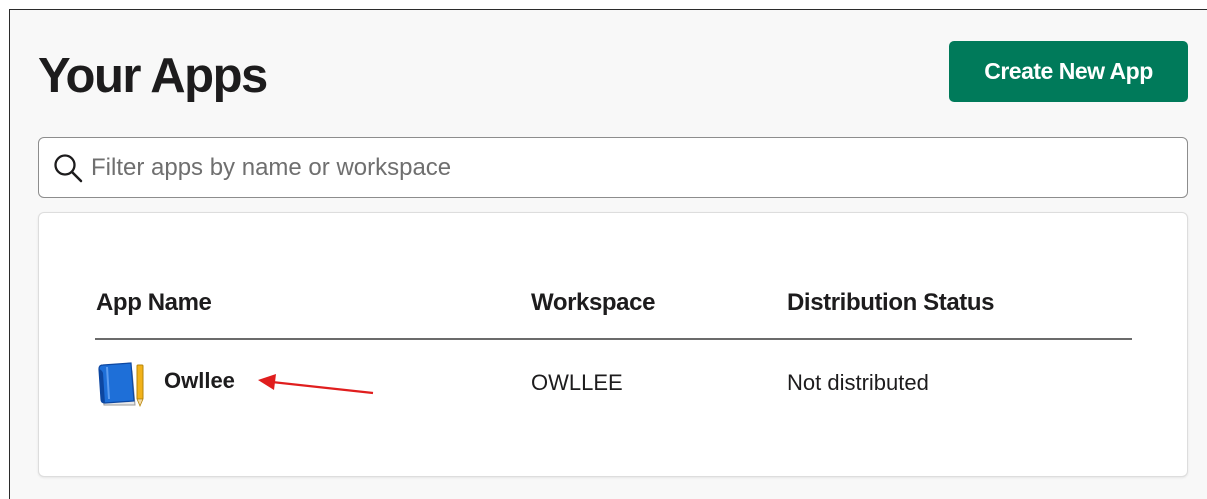 This screenshot has width=1207, height=499. What do you see at coordinates (68, 168) in the screenshot?
I see `search-icon` at bounding box center [68, 168].